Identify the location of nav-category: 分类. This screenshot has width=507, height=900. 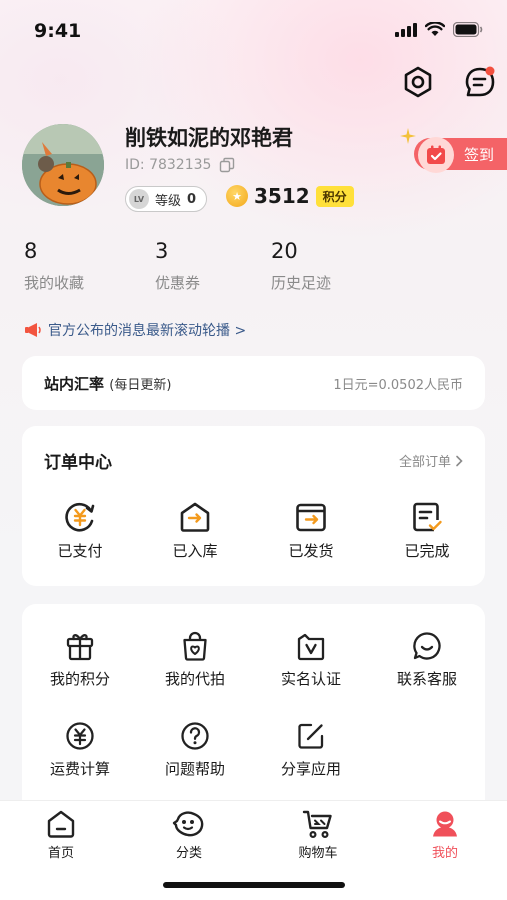
(189, 835).